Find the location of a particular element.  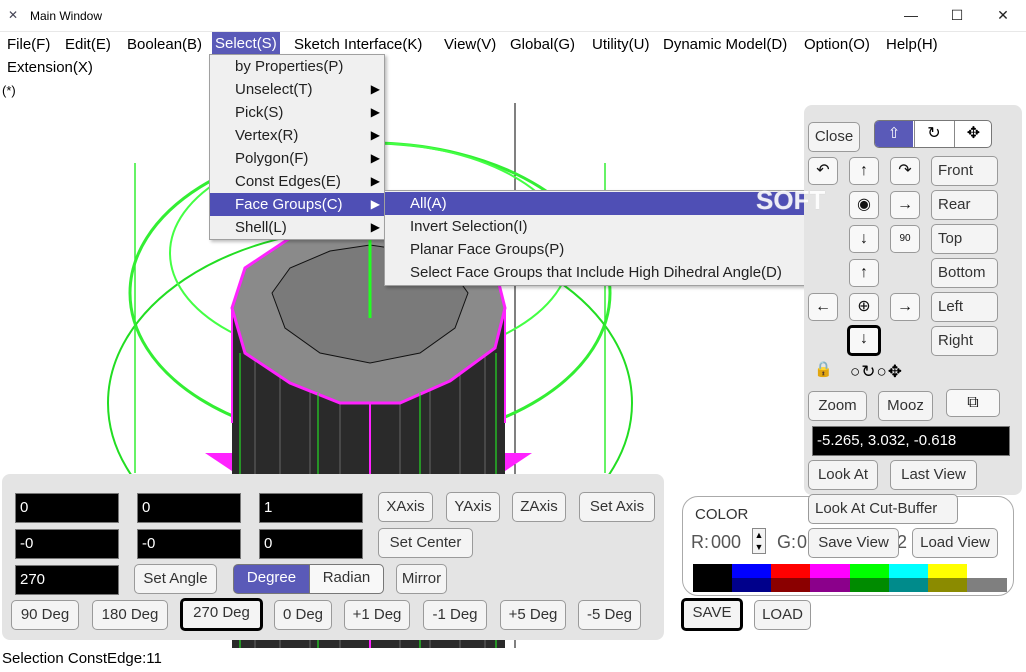

menu-utility: Utility(U) is located at coordinates (621, 45).